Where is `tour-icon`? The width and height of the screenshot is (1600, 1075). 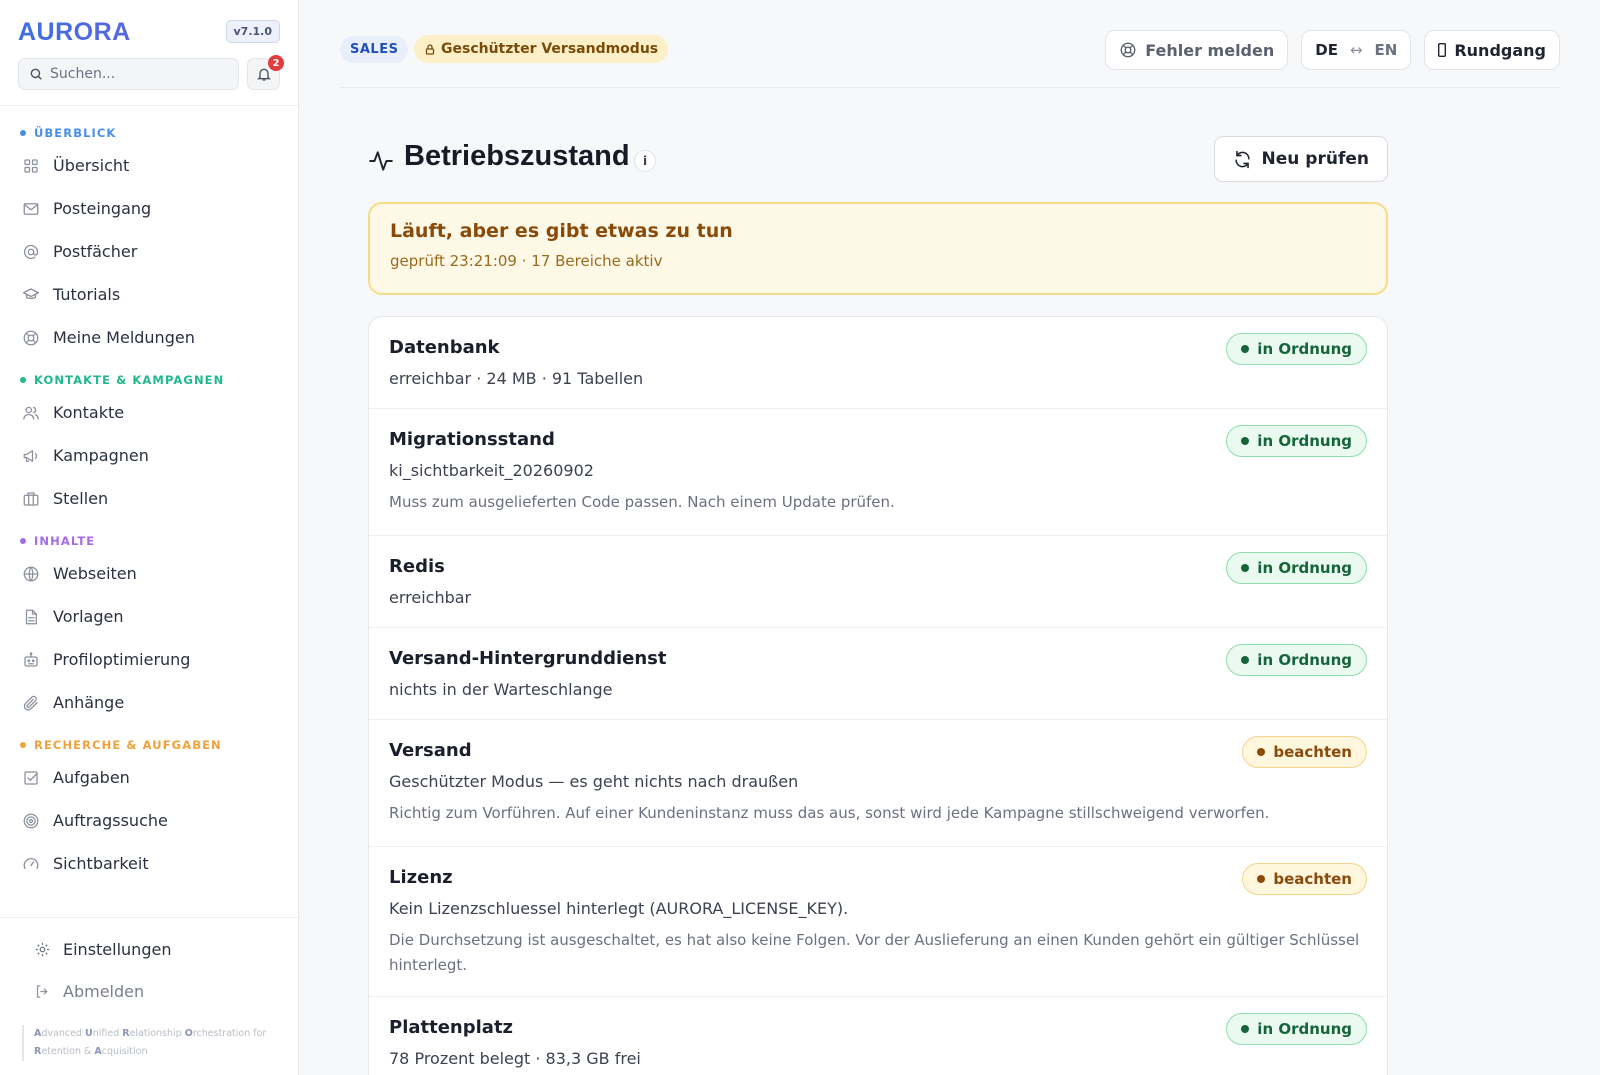
tour-icon is located at coordinates (1442, 50).